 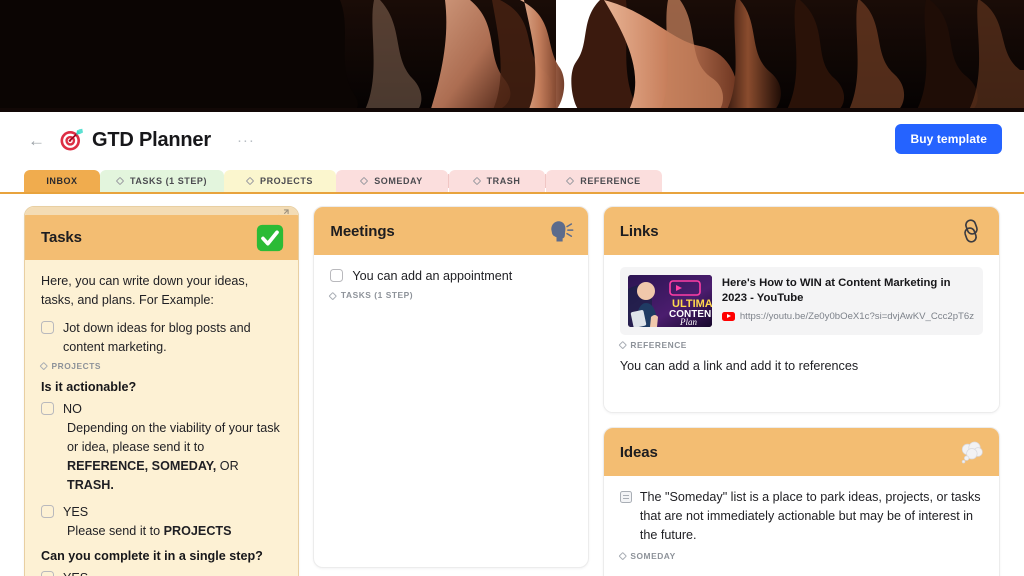 I want to click on tasks-yes-detail: Please send it to PROJECTS, so click(x=174, y=531).